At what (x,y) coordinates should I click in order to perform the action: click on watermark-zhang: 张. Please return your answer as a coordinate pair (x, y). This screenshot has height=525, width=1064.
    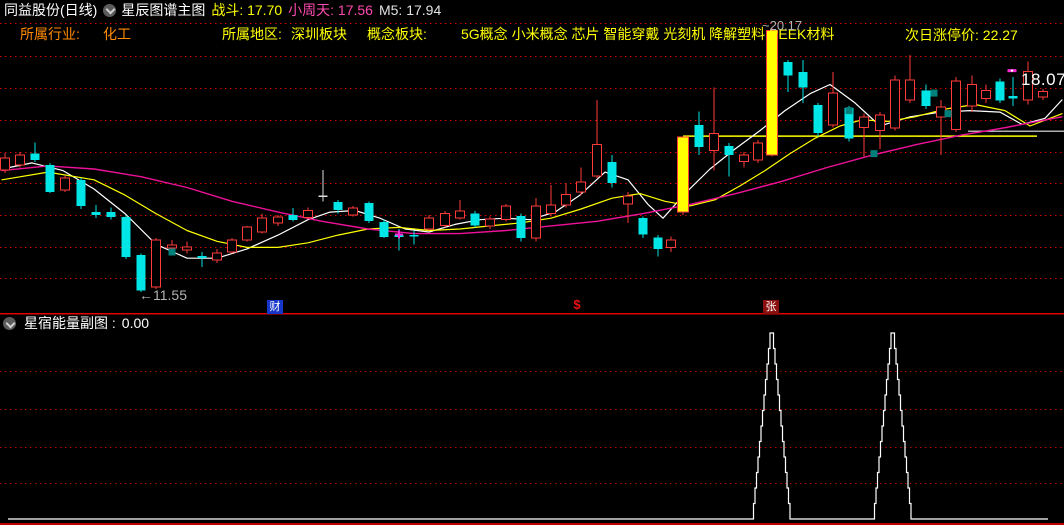
    Looking at the image, I should click on (771, 307).